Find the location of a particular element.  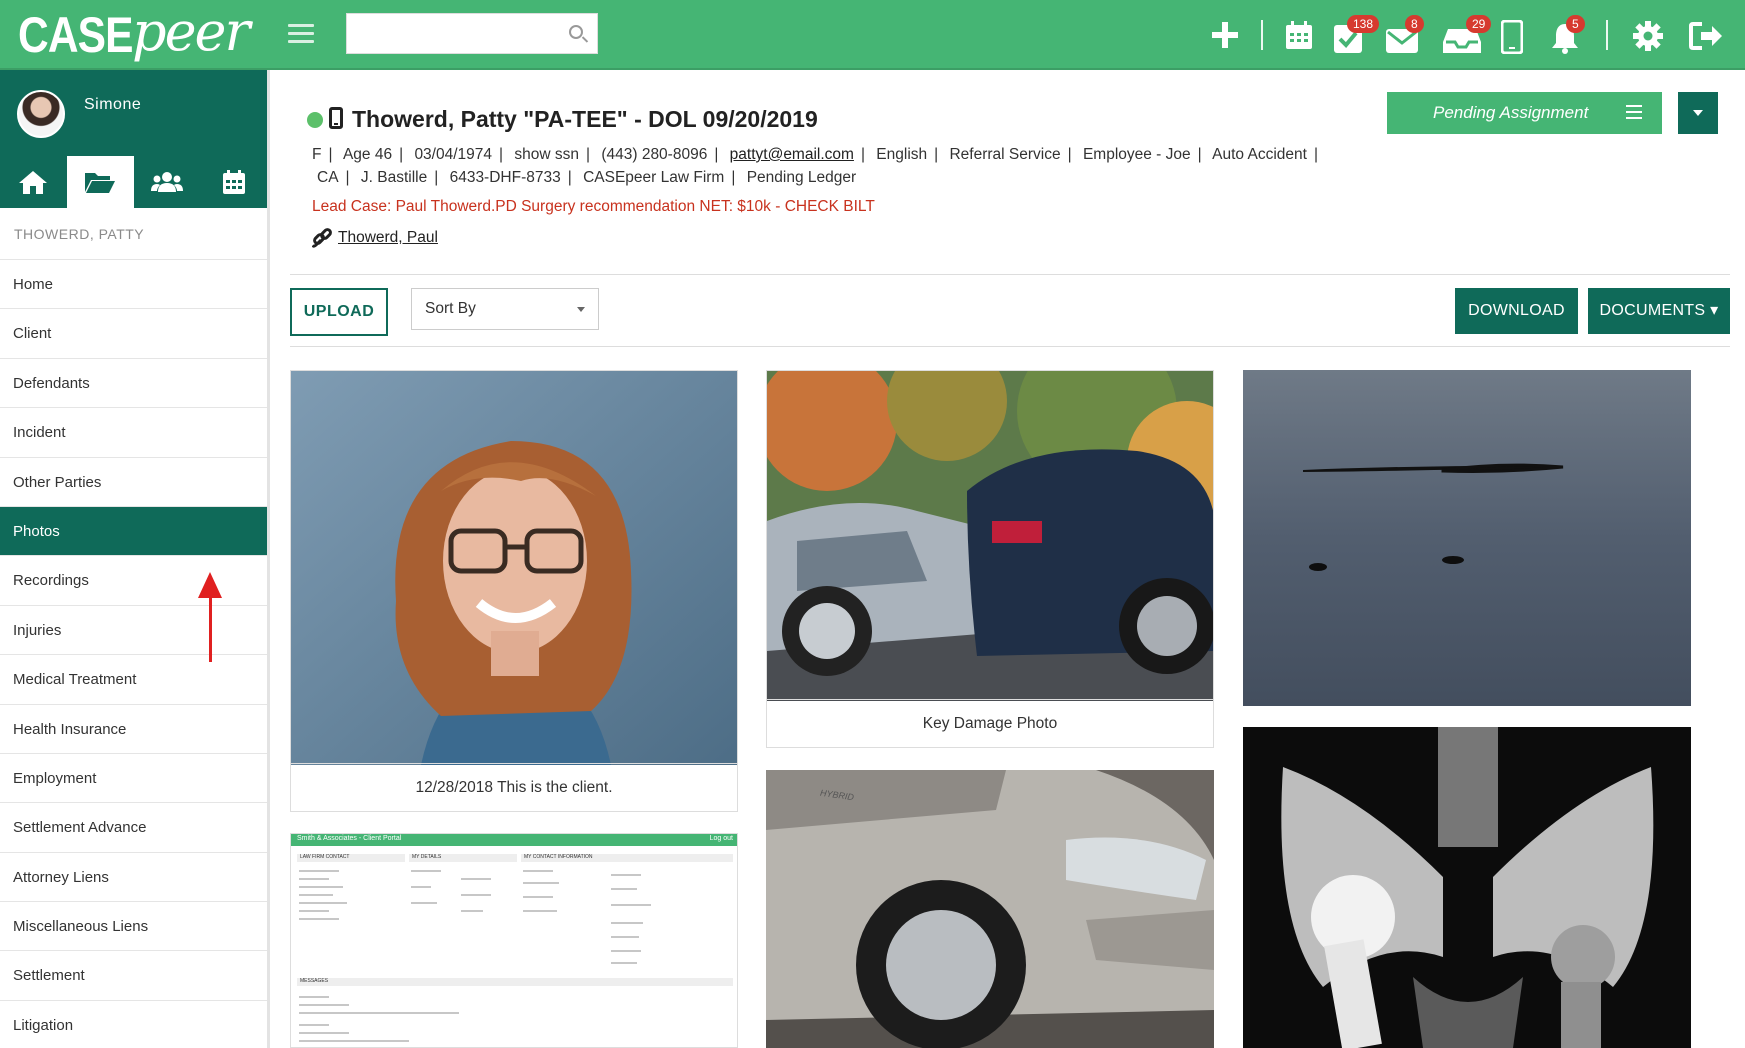

case-number: 6433-DHF-8733 is located at coordinates (505, 177).